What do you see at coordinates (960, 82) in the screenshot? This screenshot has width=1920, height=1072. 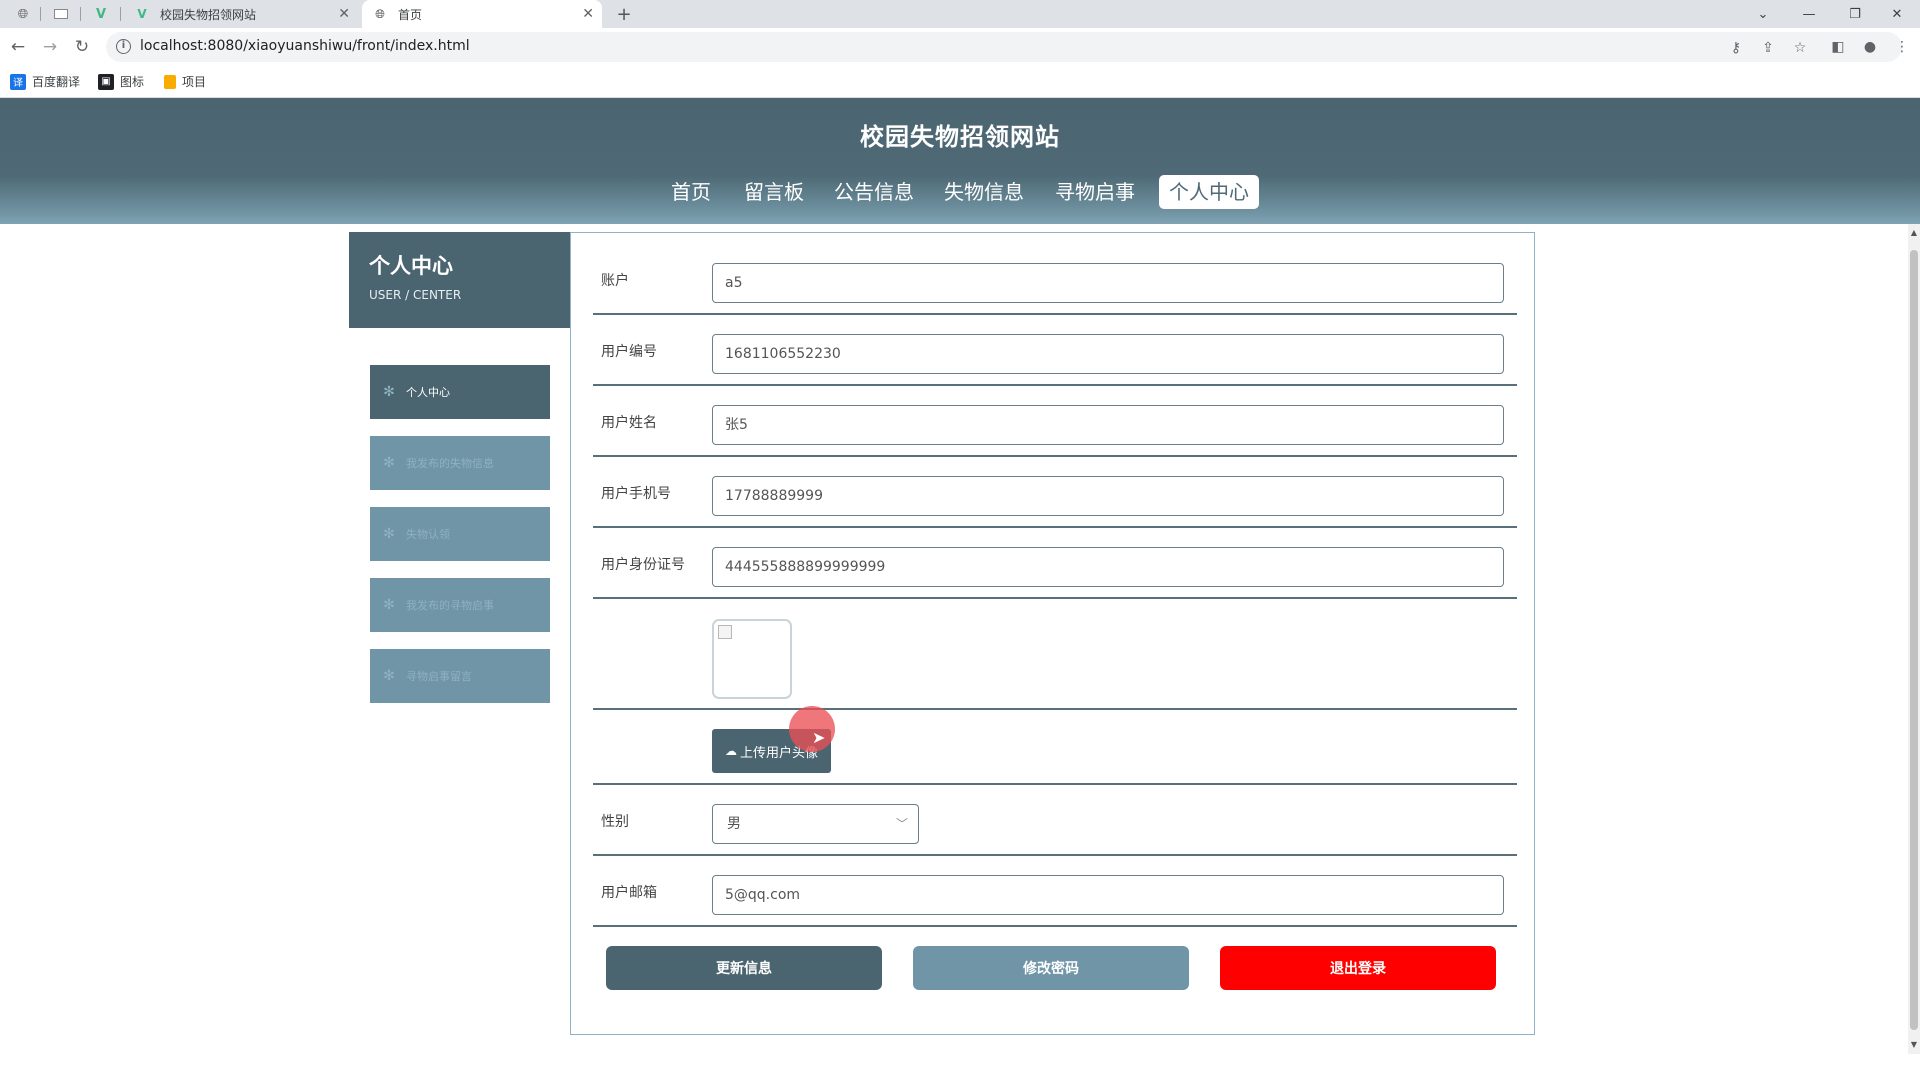 I see `bookmarks-bar: 译 百度翻译 ▣ 图标 项目` at bounding box center [960, 82].